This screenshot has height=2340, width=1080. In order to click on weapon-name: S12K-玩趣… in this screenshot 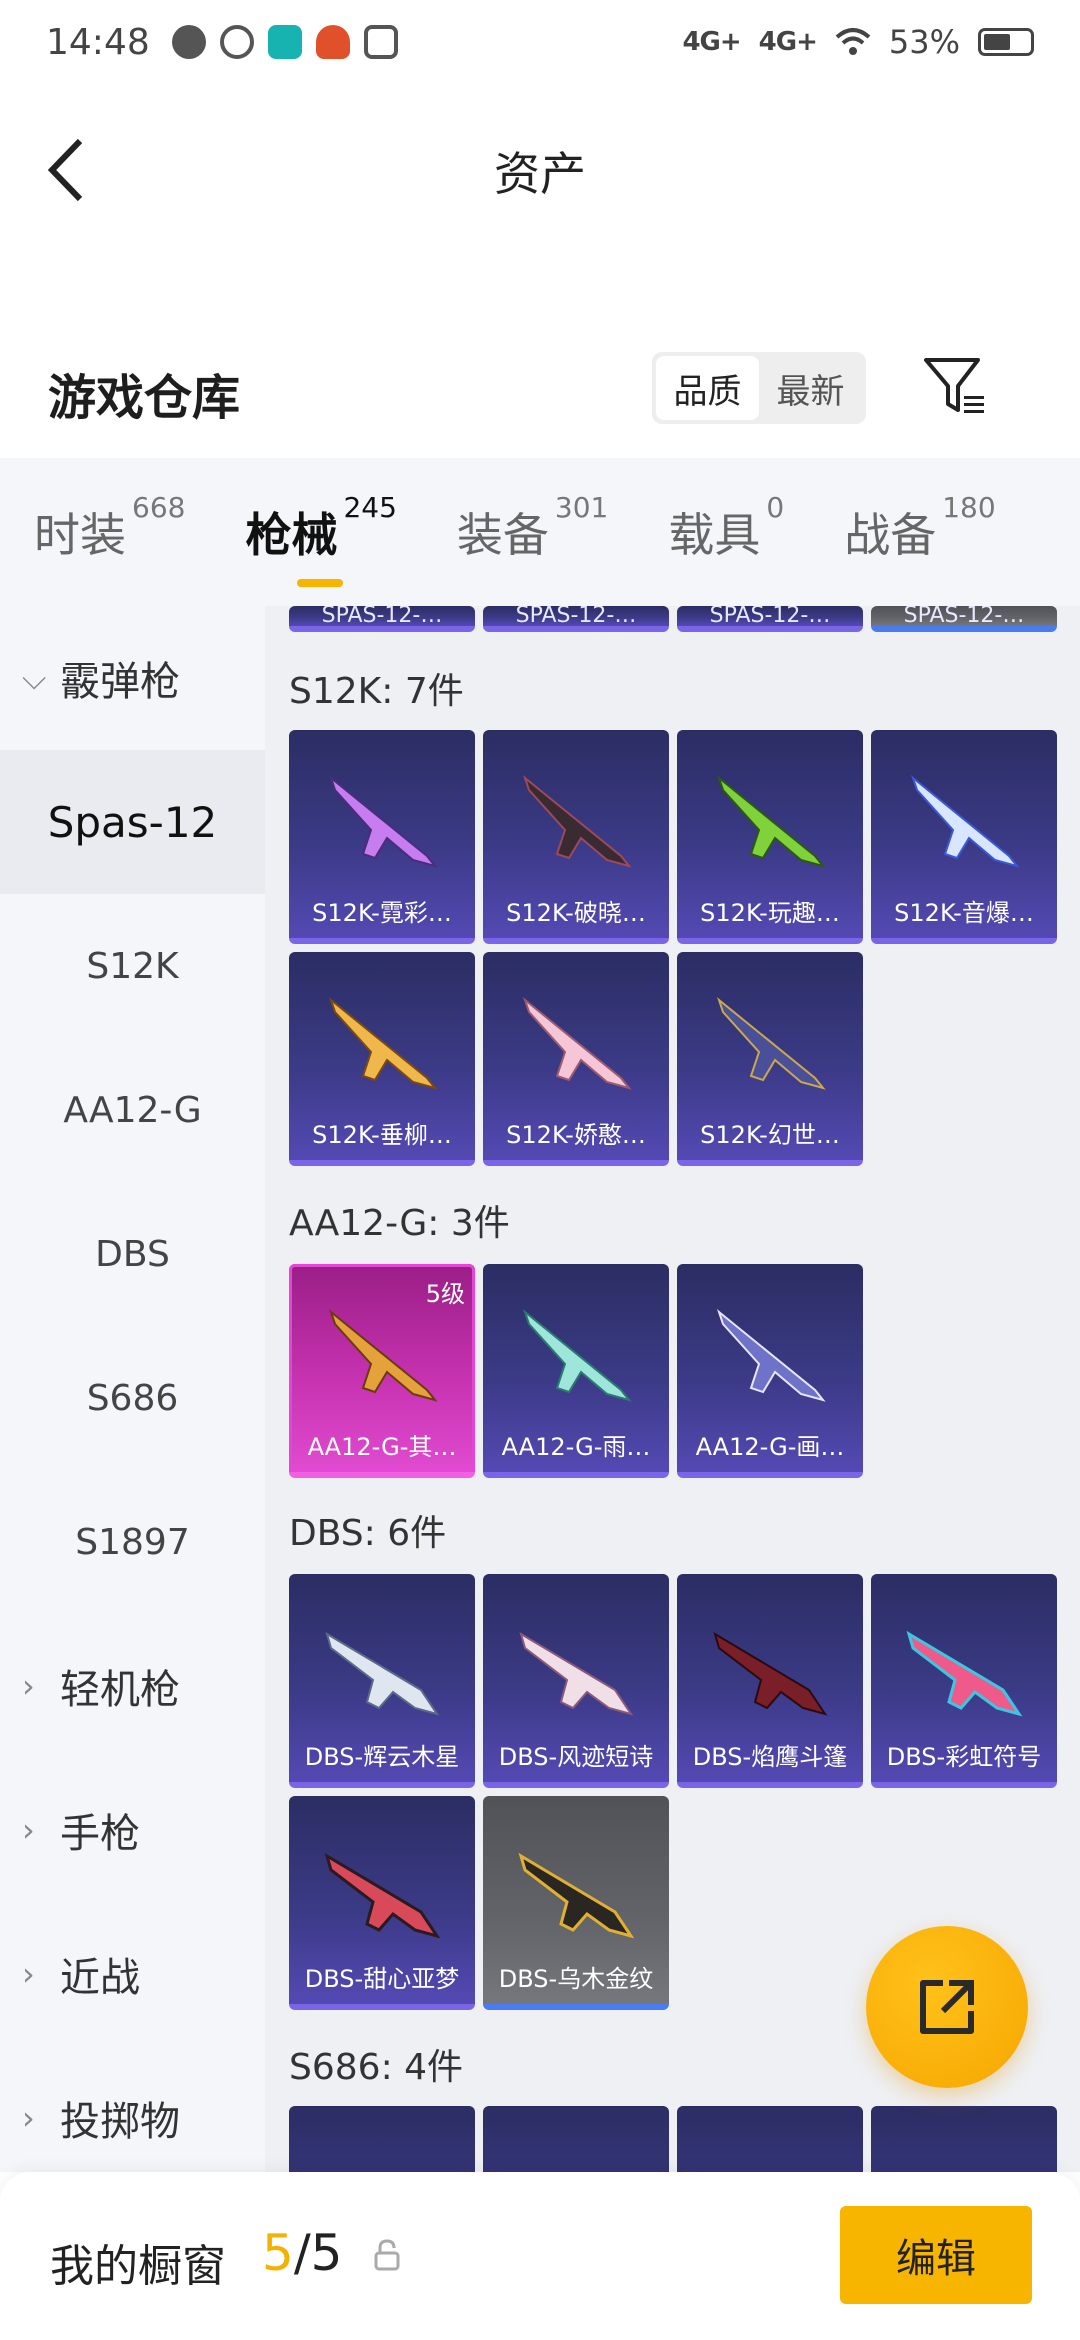, I will do `click(770, 913)`.